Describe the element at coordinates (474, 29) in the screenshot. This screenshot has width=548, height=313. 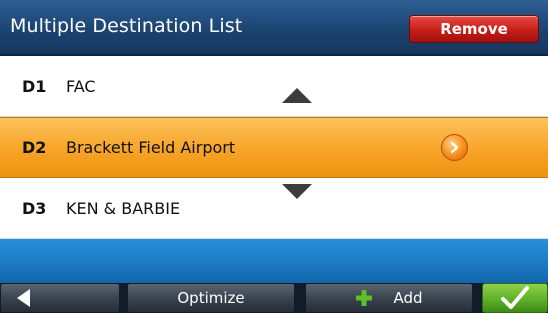
I see `remove-button: Remove` at that location.